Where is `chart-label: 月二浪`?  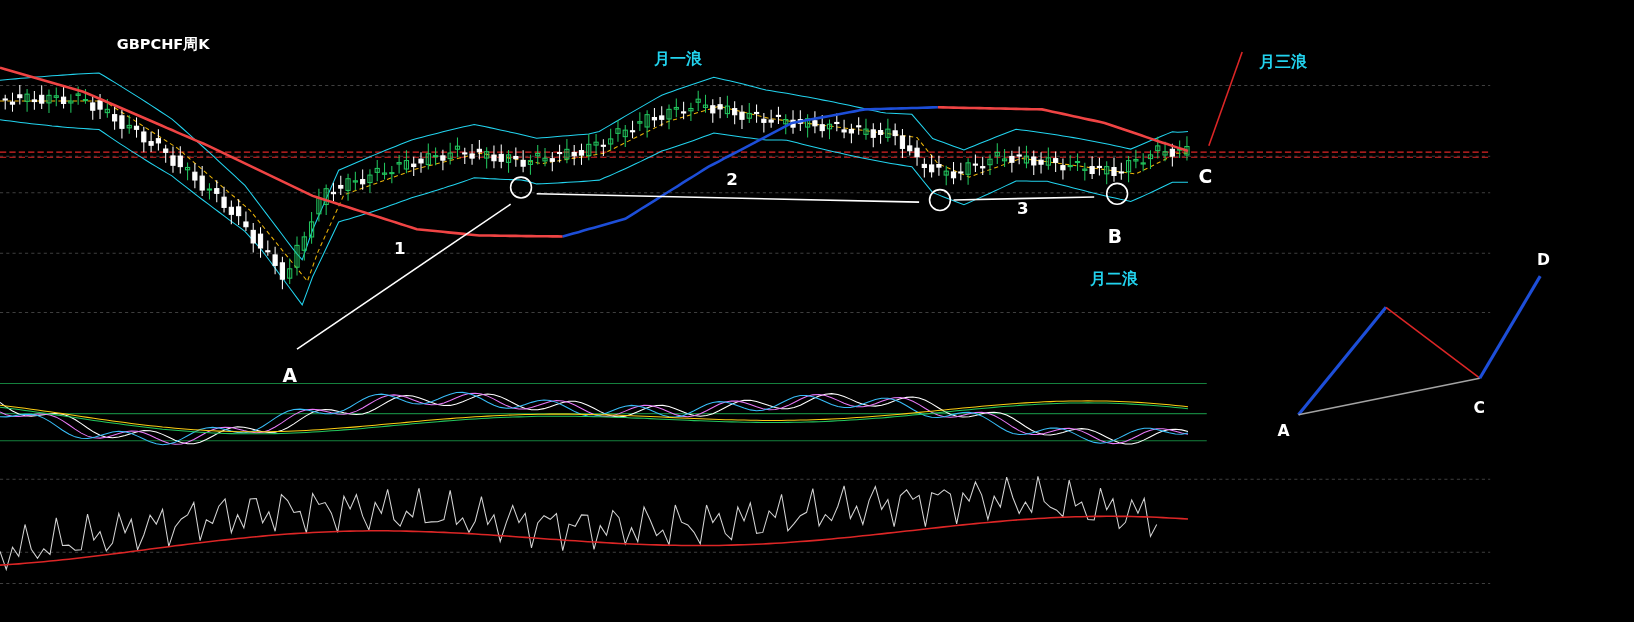
chart-label: 月二浪 is located at coordinates (1114, 279).